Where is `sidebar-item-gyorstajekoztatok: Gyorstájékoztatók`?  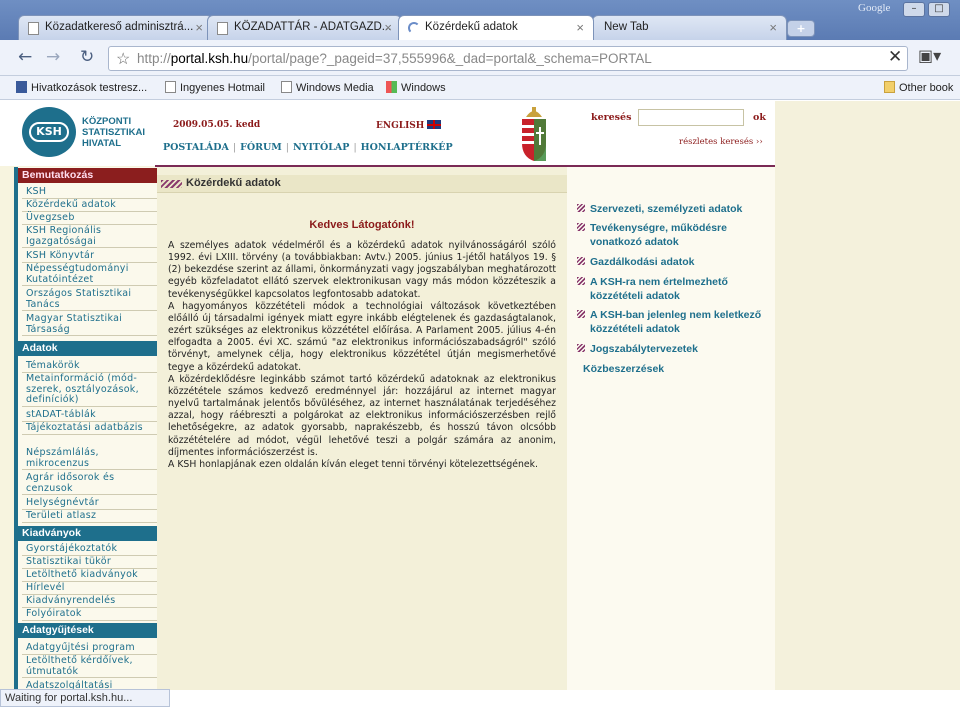
sidebar-item-gyorstajekoztatok: Gyorstájékoztatók is located at coordinates (89, 549).